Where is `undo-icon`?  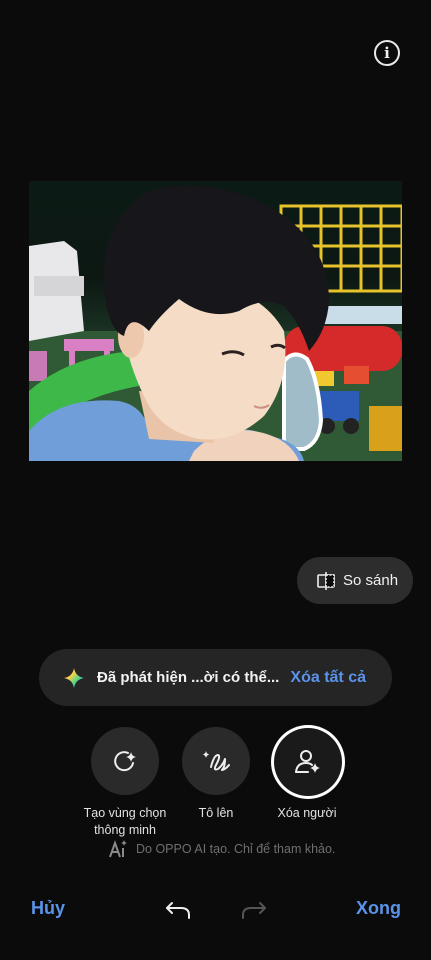
undo-icon is located at coordinates (178, 910).